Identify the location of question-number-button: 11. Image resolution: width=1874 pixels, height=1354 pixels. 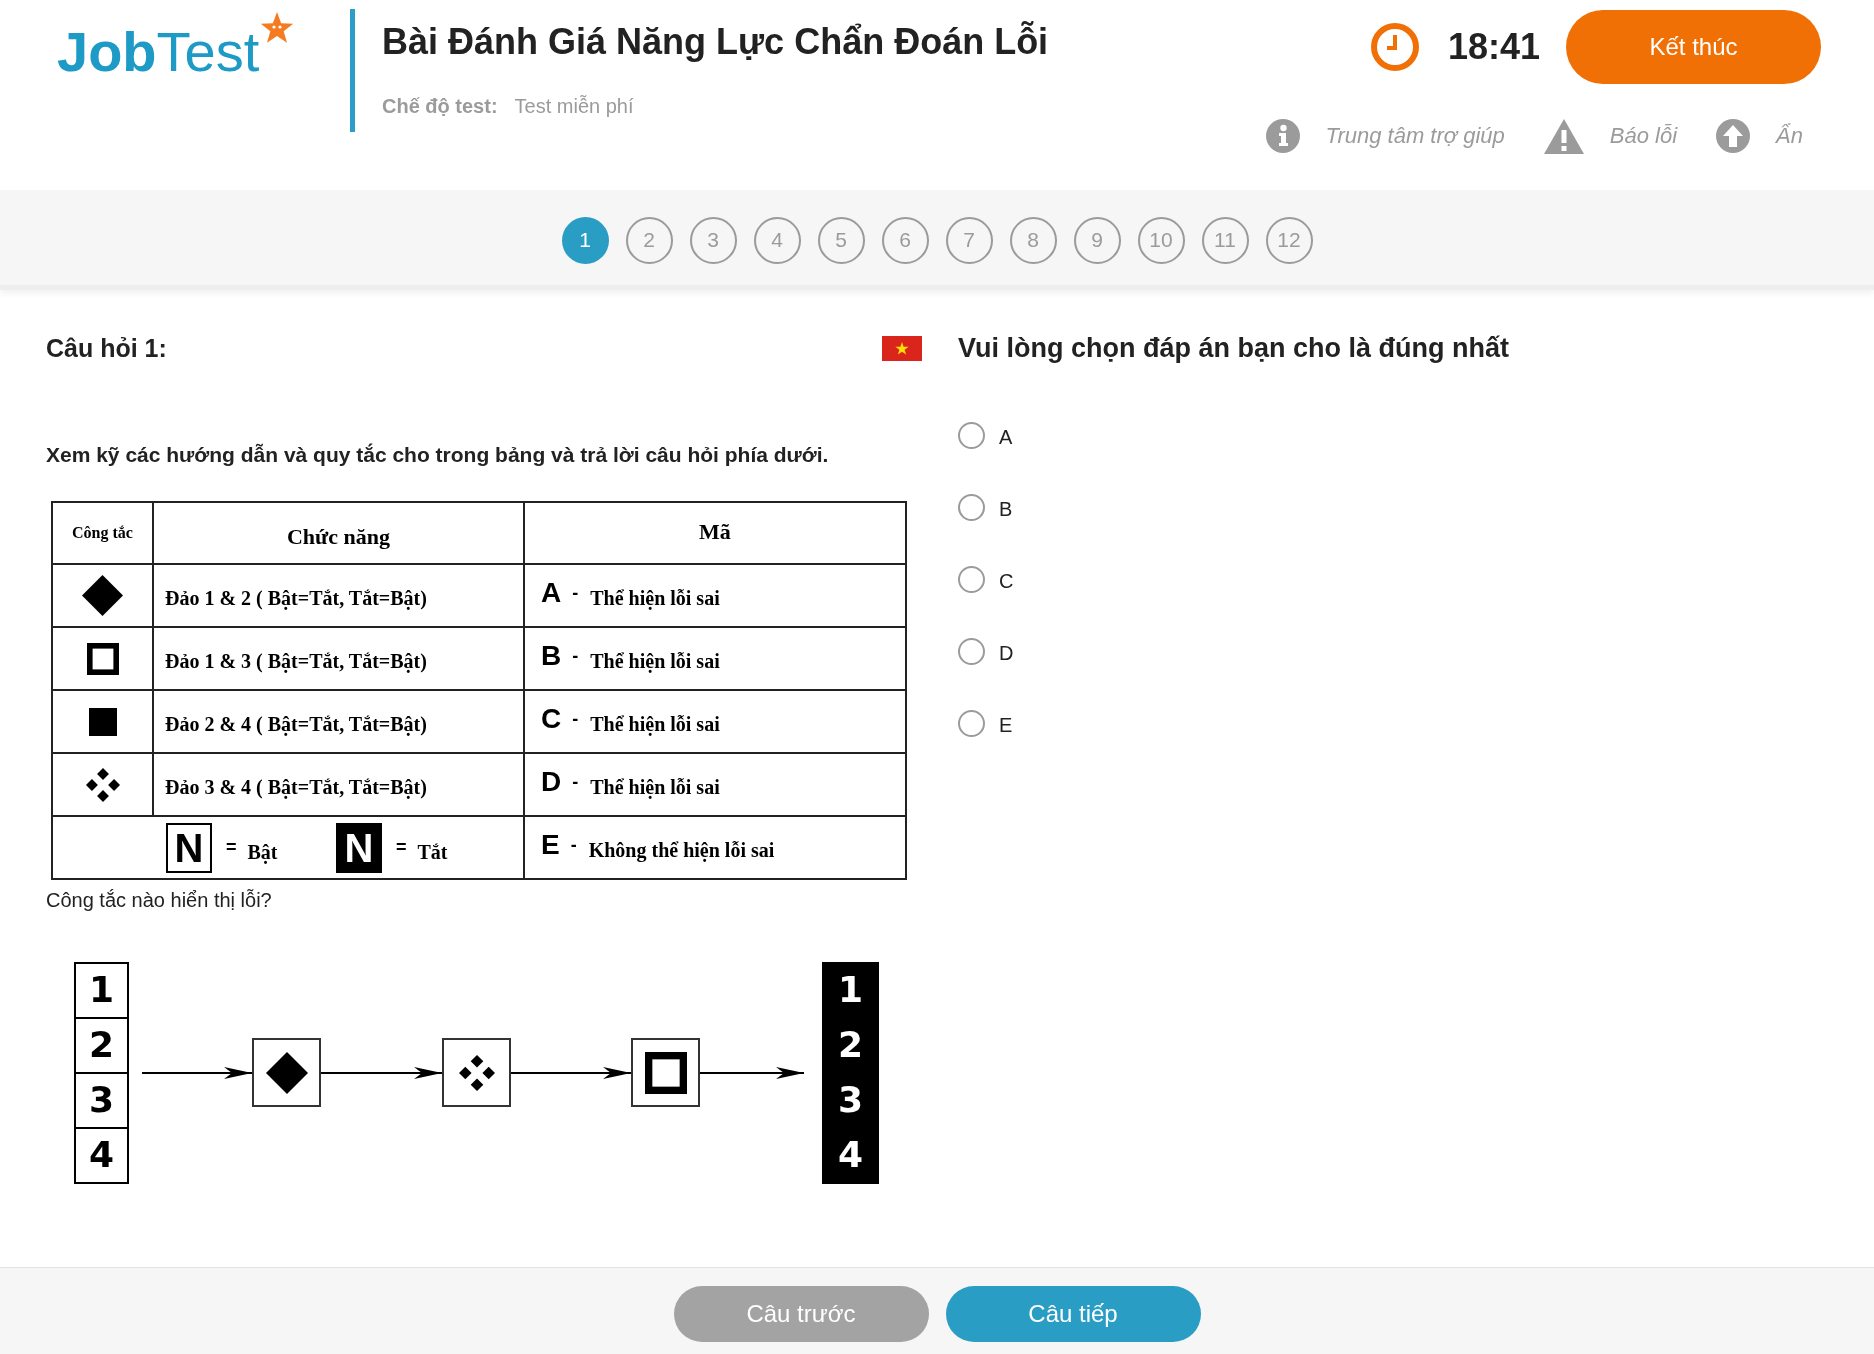
(1225, 240).